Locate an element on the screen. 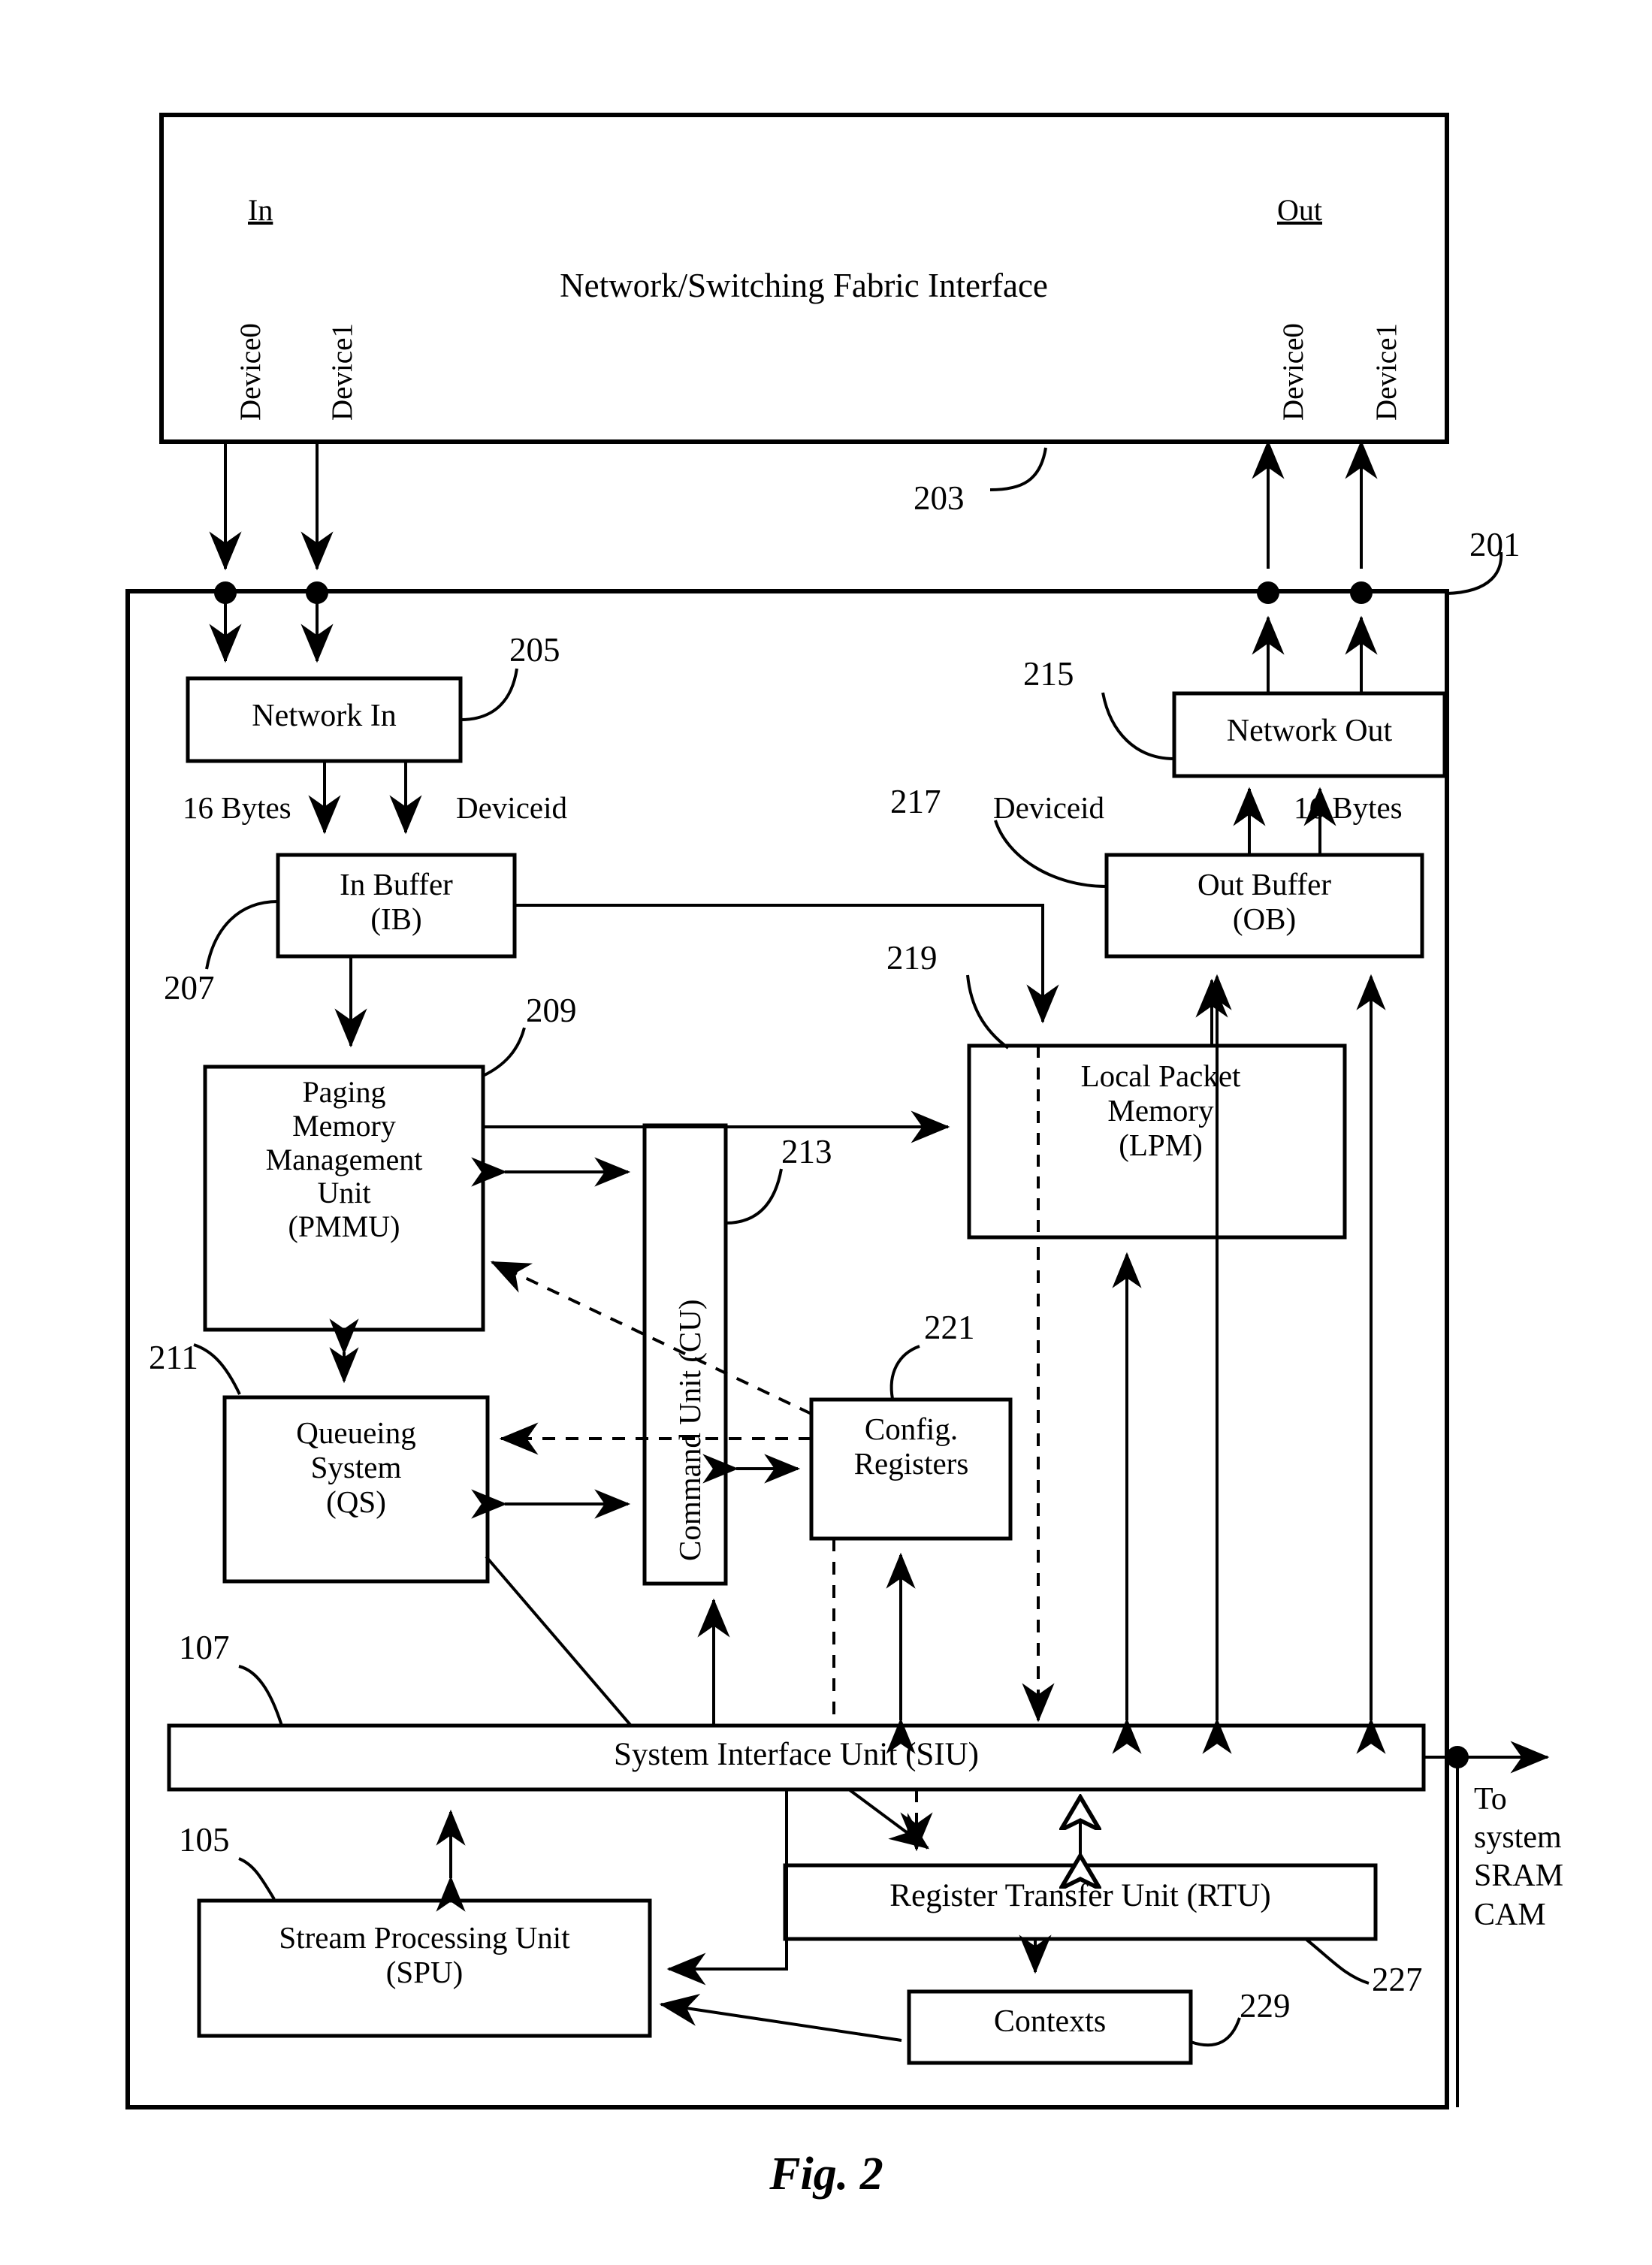 This screenshot has width=1652, height=2265. in-port-device1: Device1 is located at coordinates (342, 372).